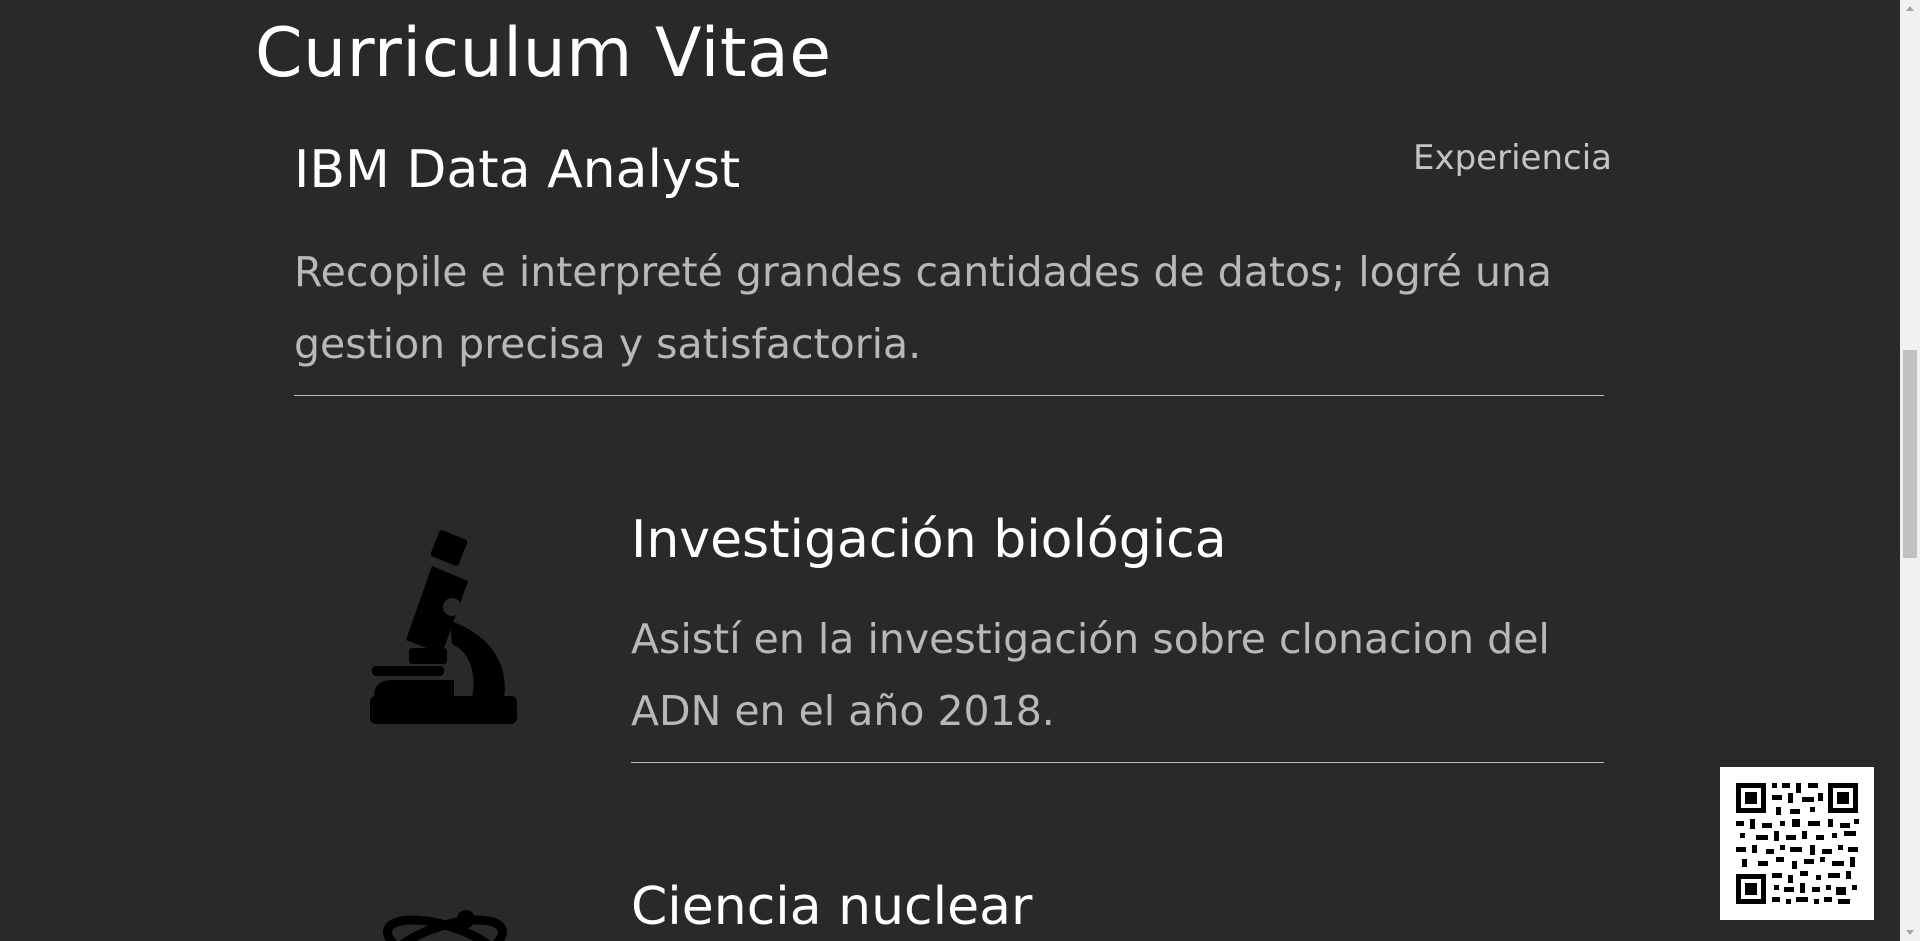 The height and width of the screenshot is (941, 1920). What do you see at coordinates (1910, 9) in the screenshot?
I see `scroll-up-arrow-icon` at bounding box center [1910, 9].